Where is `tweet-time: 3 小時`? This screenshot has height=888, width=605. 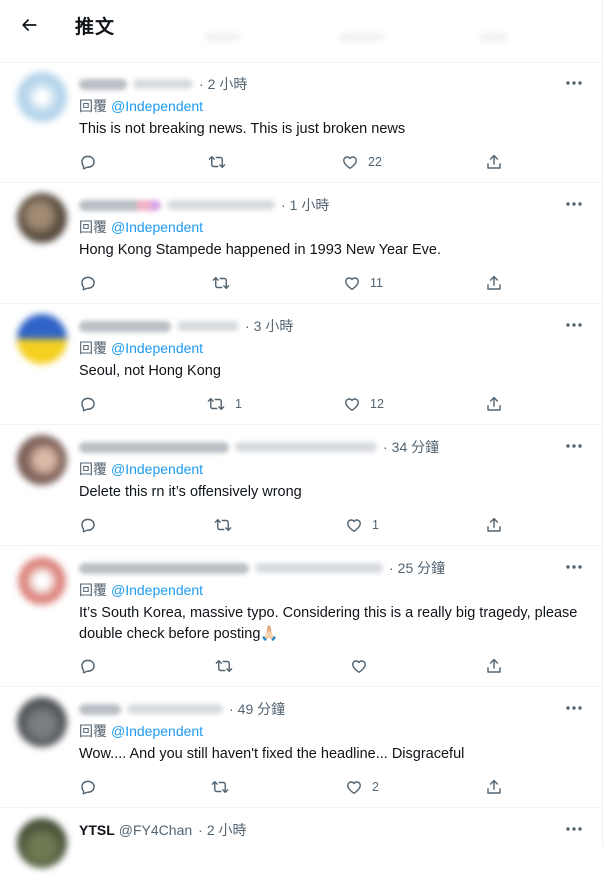 tweet-time: 3 小時 is located at coordinates (274, 326).